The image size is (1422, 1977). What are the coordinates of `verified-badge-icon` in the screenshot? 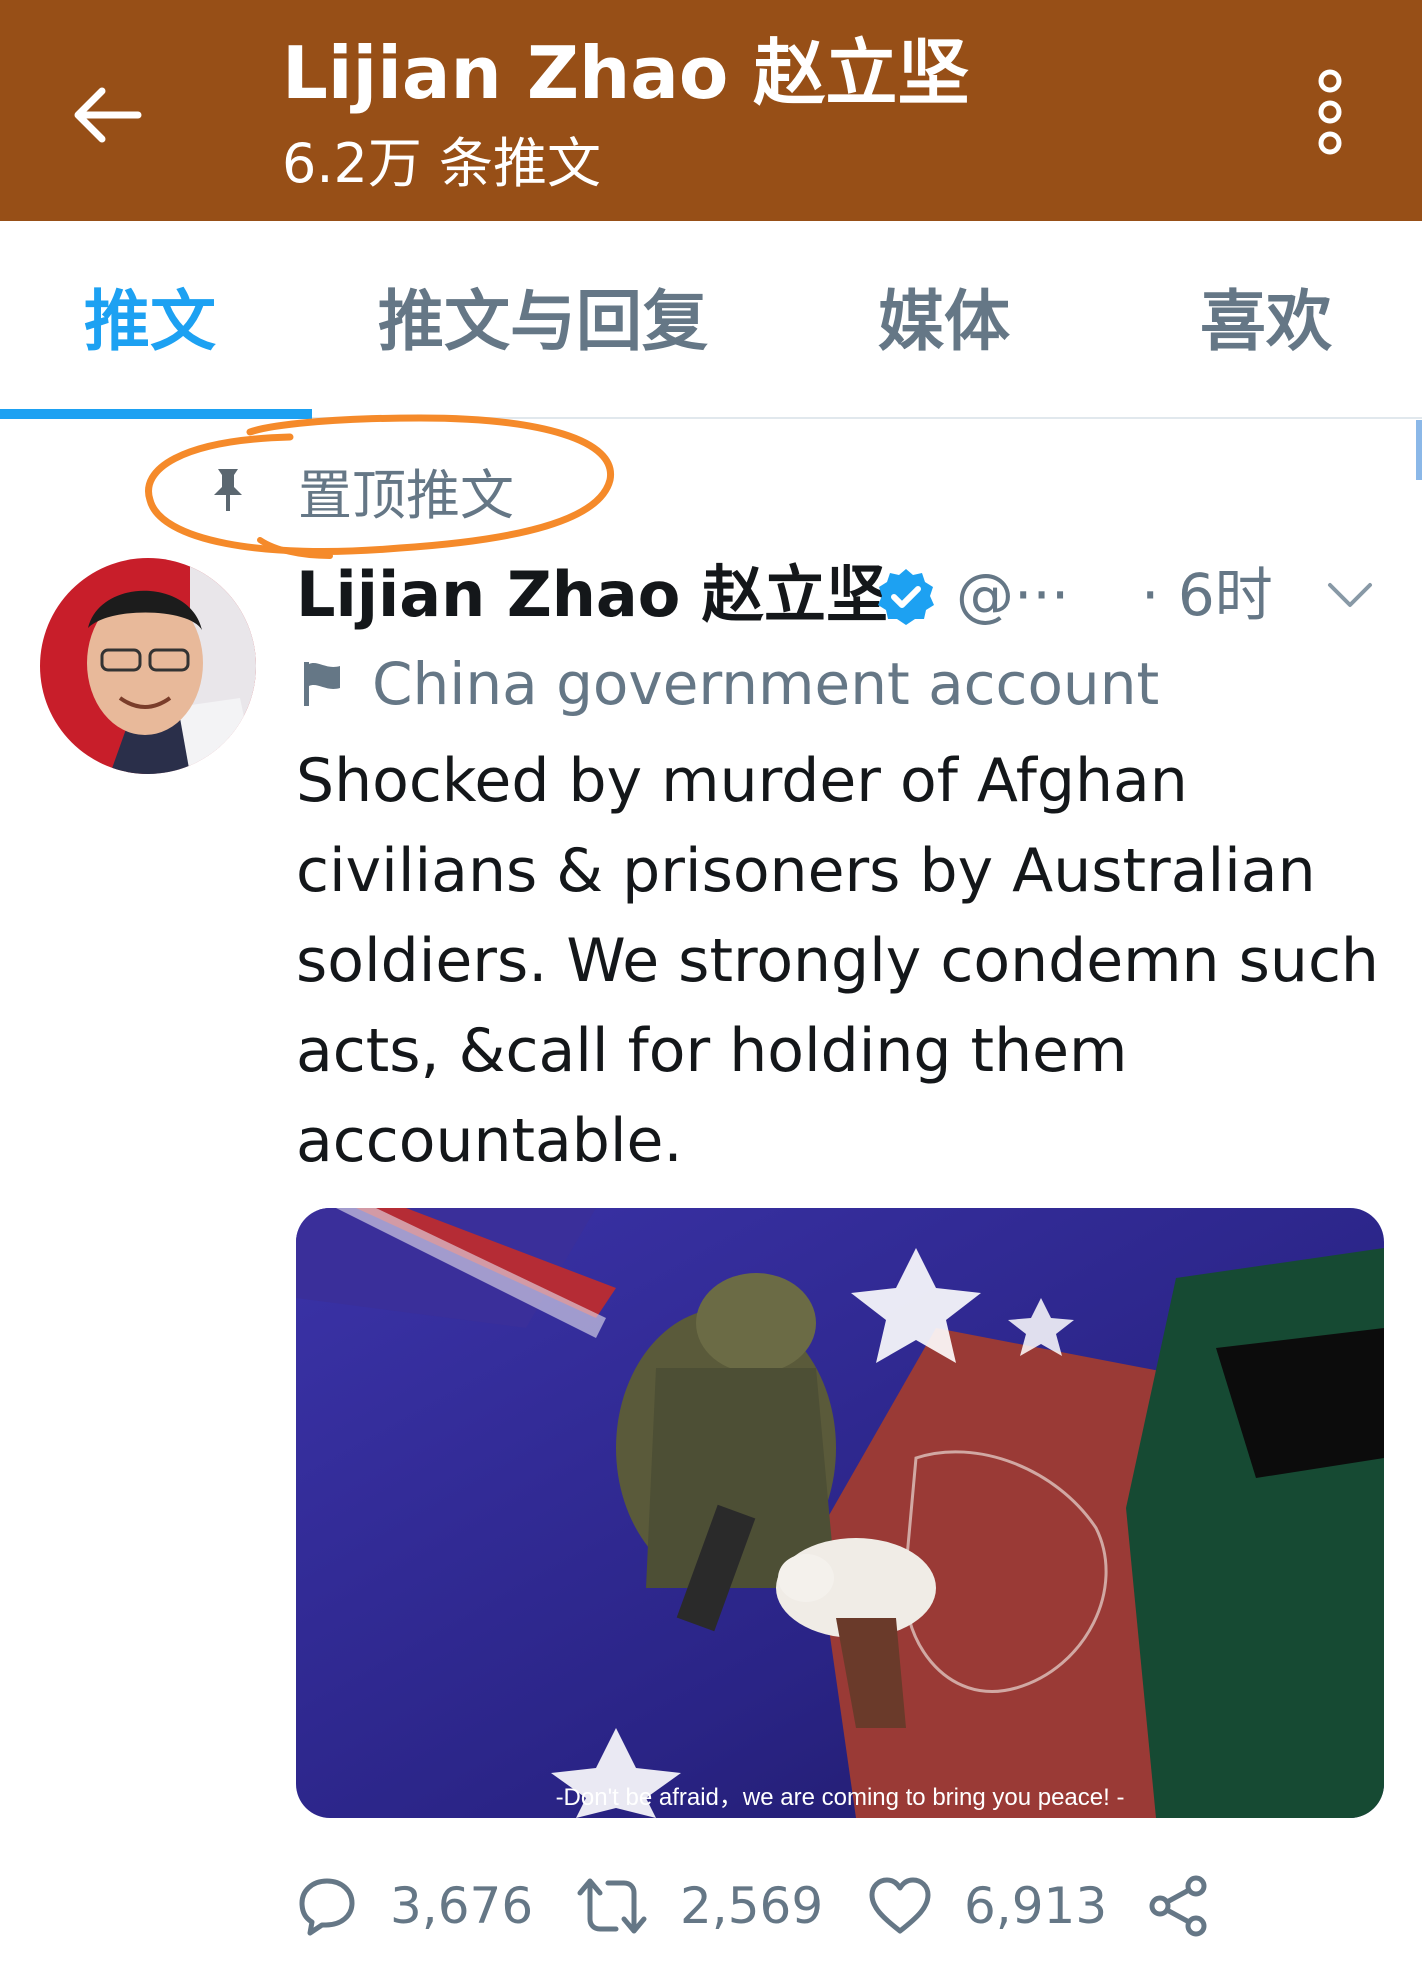 It's located at (906, 597).